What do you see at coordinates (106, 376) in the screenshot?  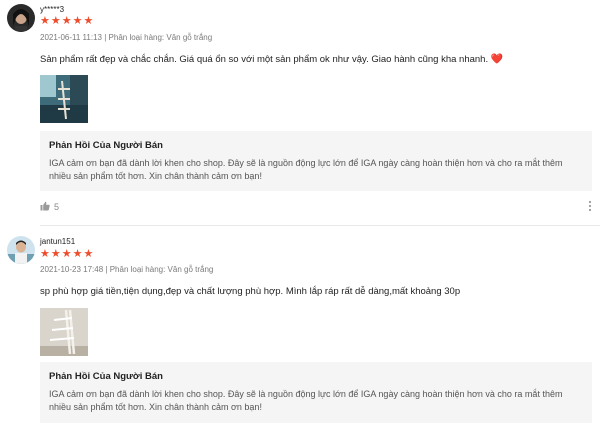 I see `seller-reply-title: Phản Hồi Của Người Bán` at bounding box center [106, 376].